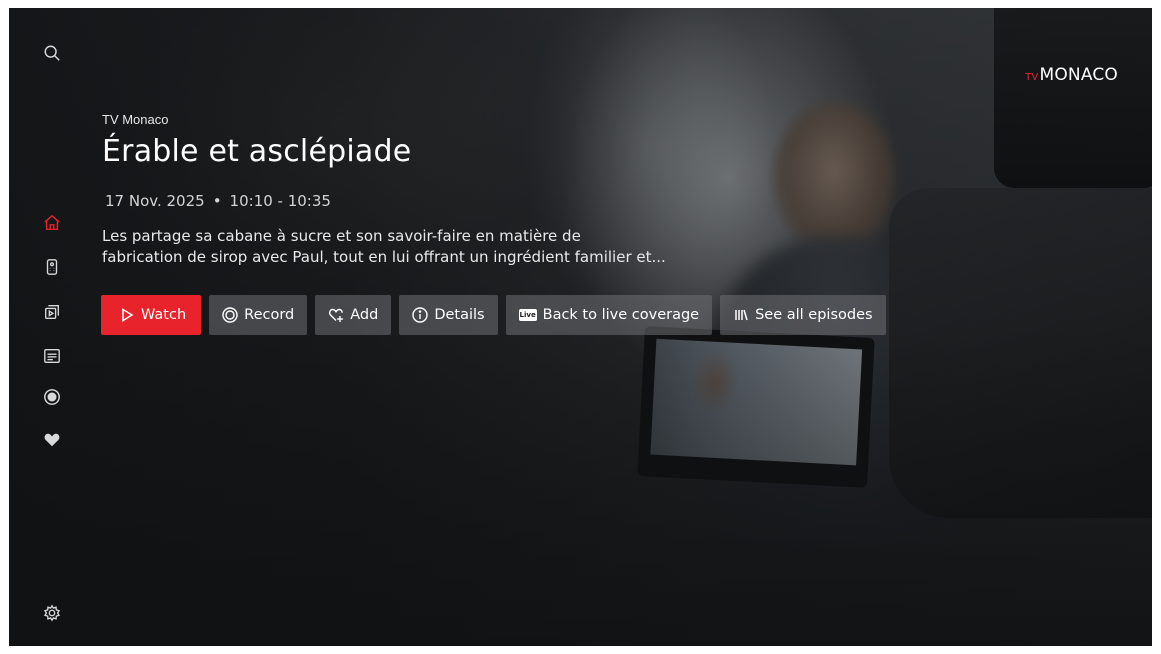 The image size is (1161, 654). What do you see at coordinates (269, 315) in the screenshot?
I see `record-label: Record` at bounding box center [269, 315].